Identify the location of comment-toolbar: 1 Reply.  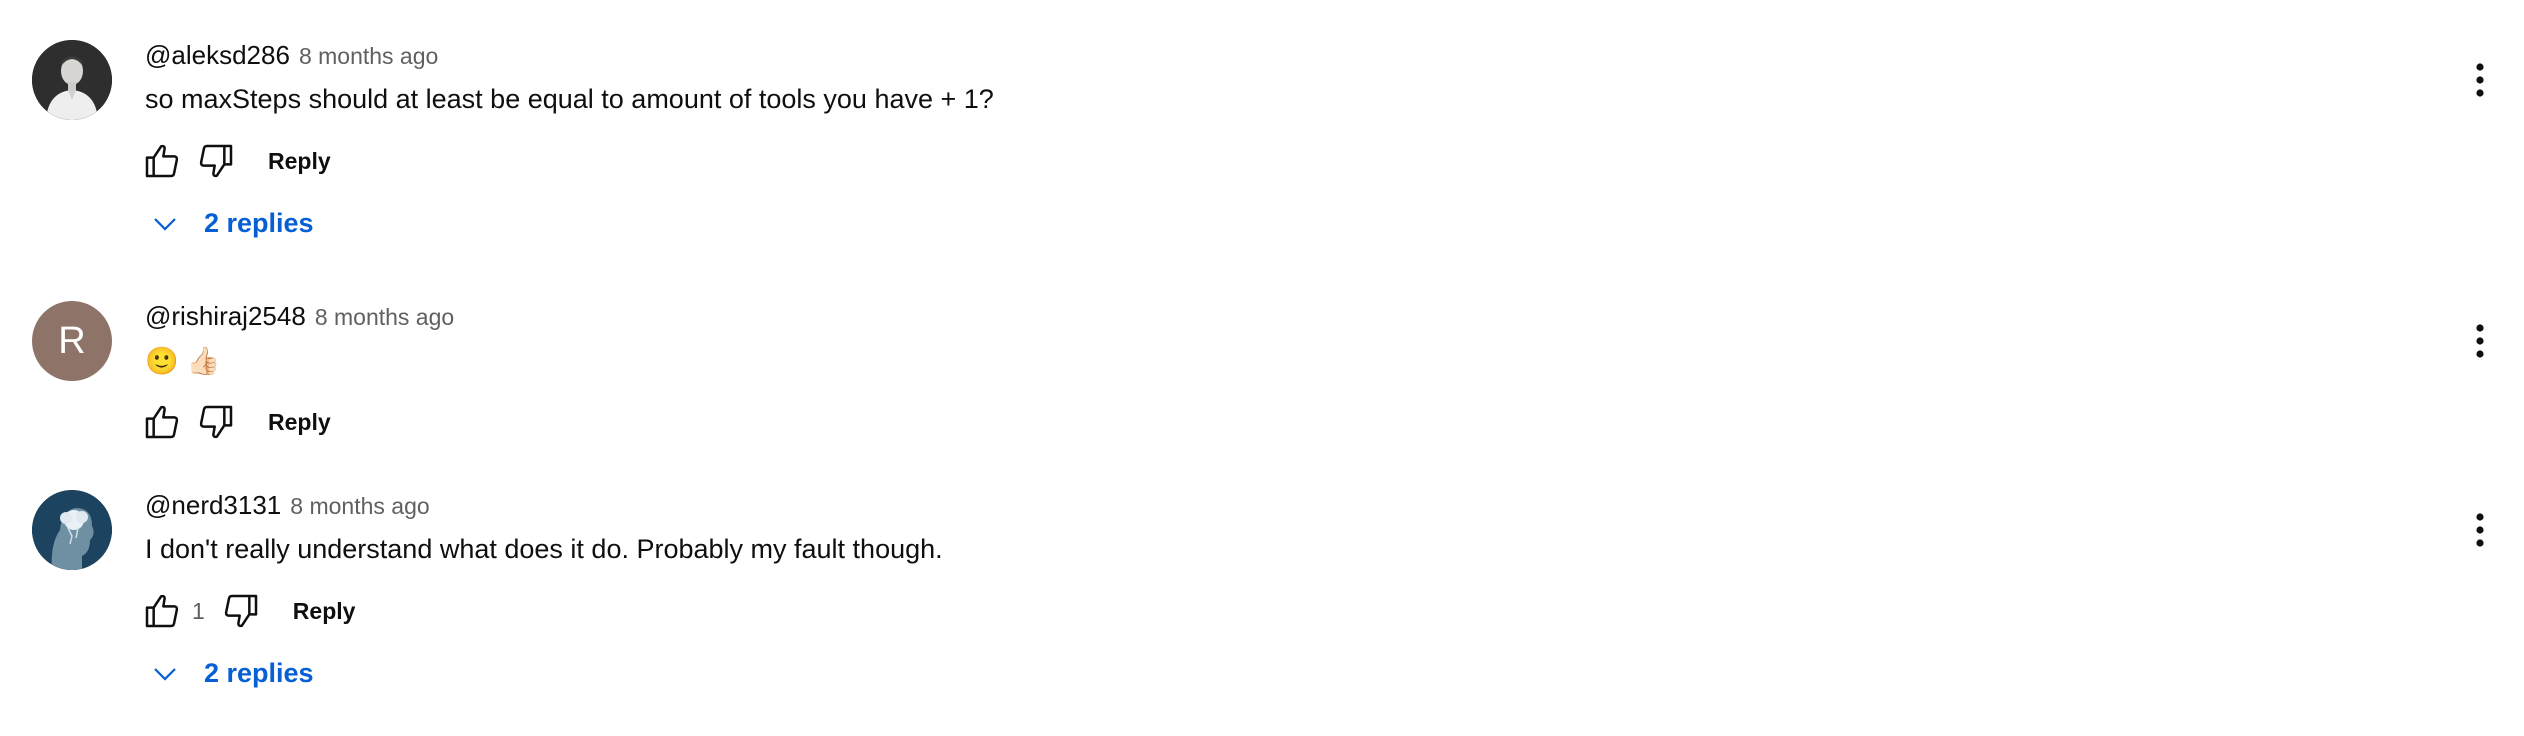
(247, 611).